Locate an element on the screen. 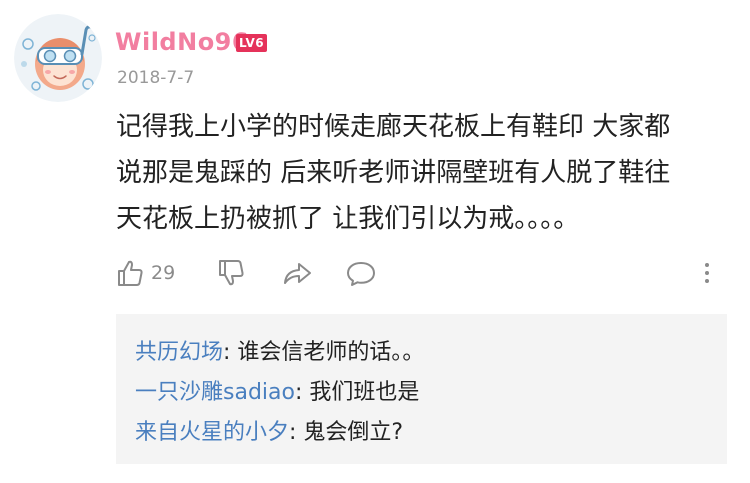  reply-author: 来自火星的小夕 is located at coordinates (212, 432).